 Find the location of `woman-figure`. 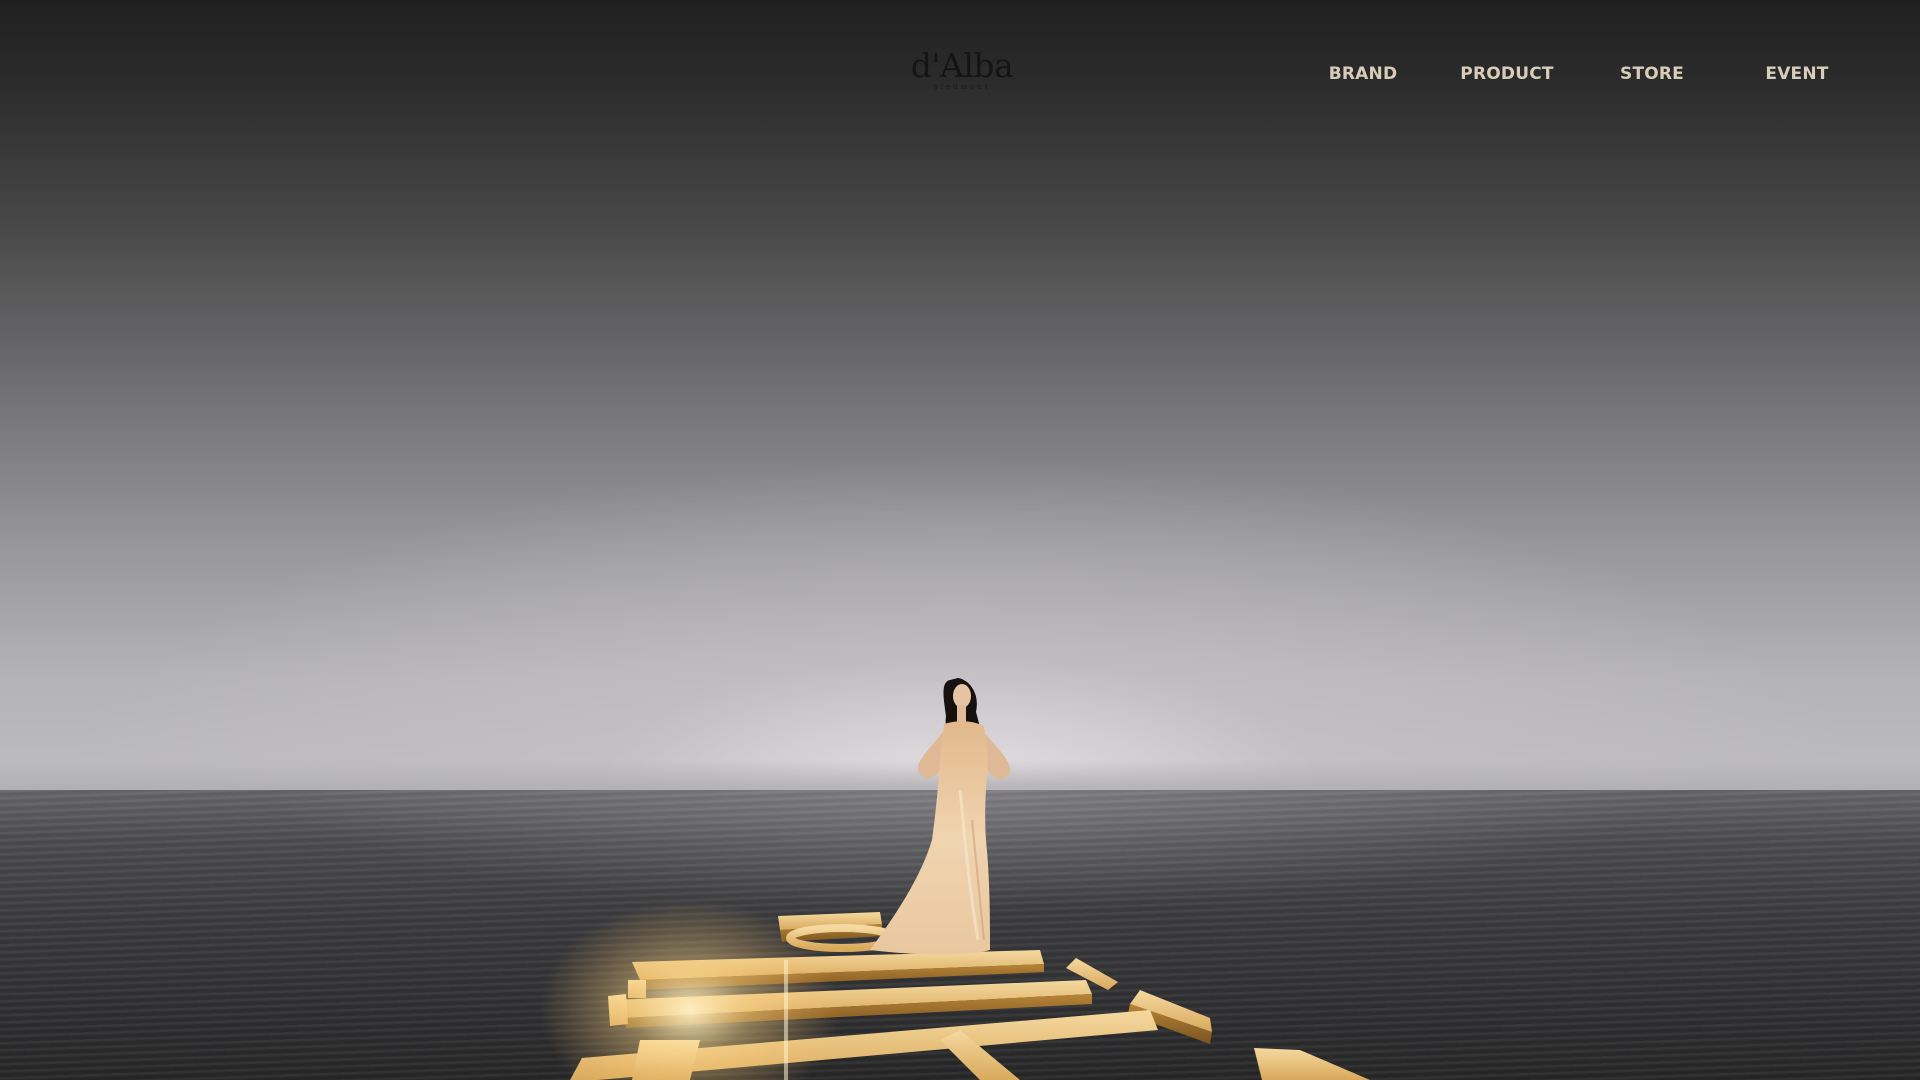

woman-figure is located at coordinates (940, 816).